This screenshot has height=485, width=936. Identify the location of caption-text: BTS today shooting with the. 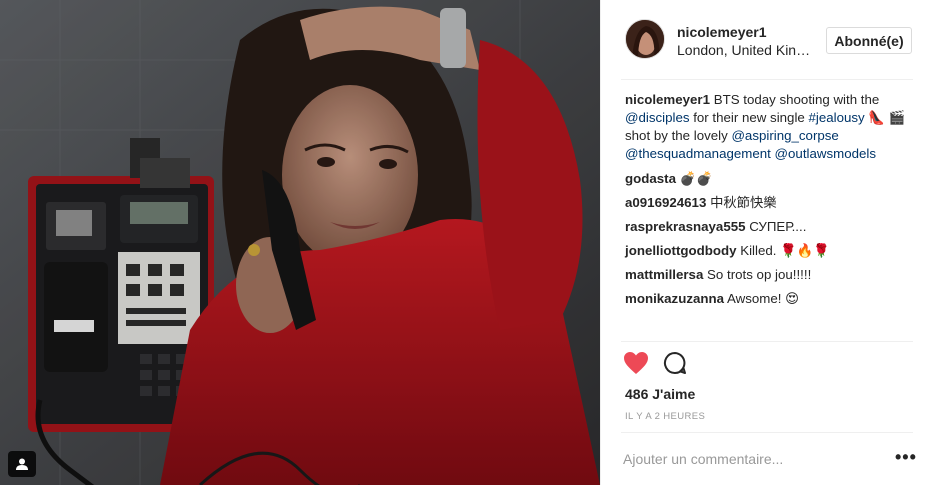
(795, 99).